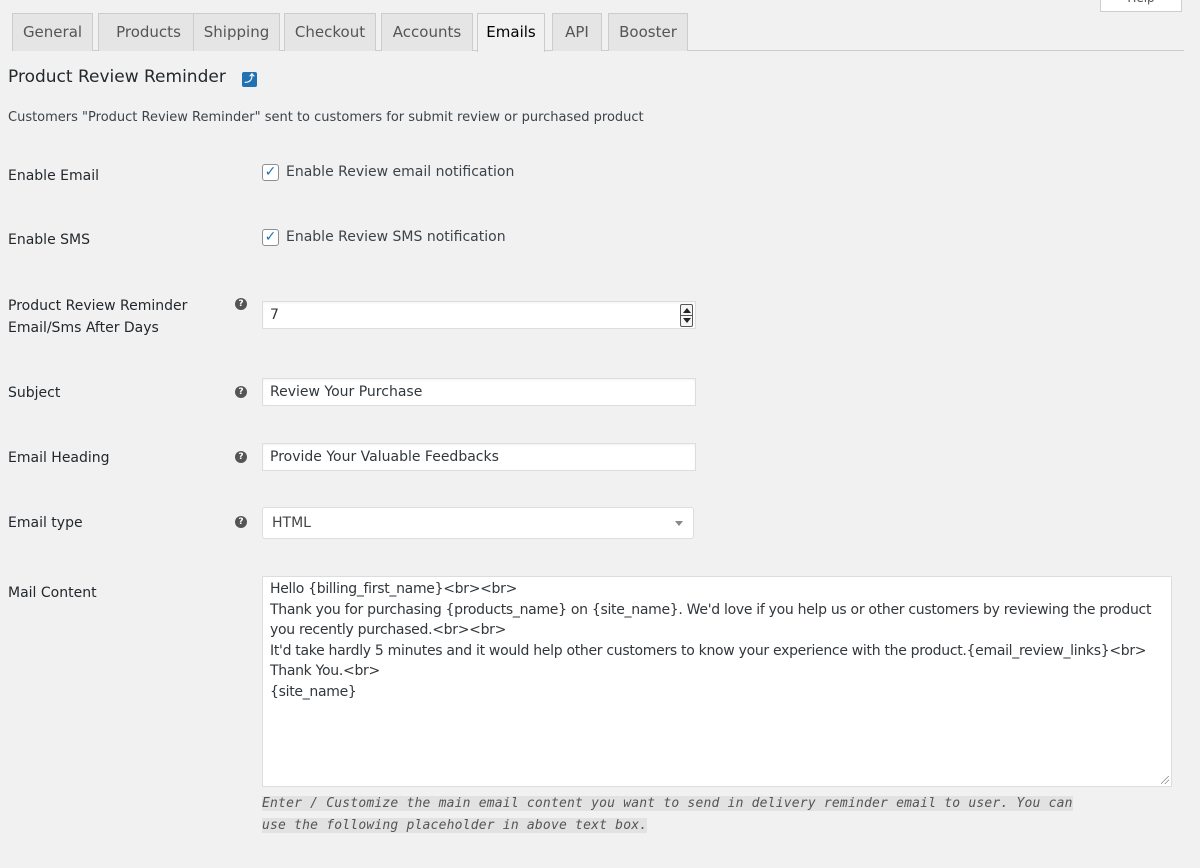 The image size is (1200, 868). What do you see at coordinates (346, 392) in the screenshot?
I see `subject-value: Review Your Purchase` at bounding box center [346, 392].